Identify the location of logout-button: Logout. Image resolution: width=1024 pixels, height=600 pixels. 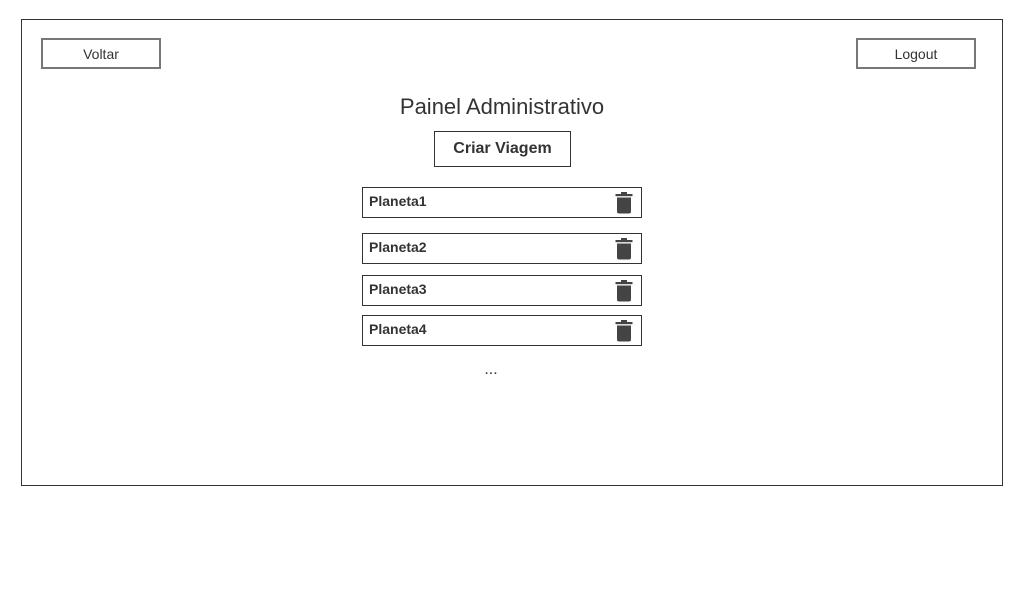
(916, 53).